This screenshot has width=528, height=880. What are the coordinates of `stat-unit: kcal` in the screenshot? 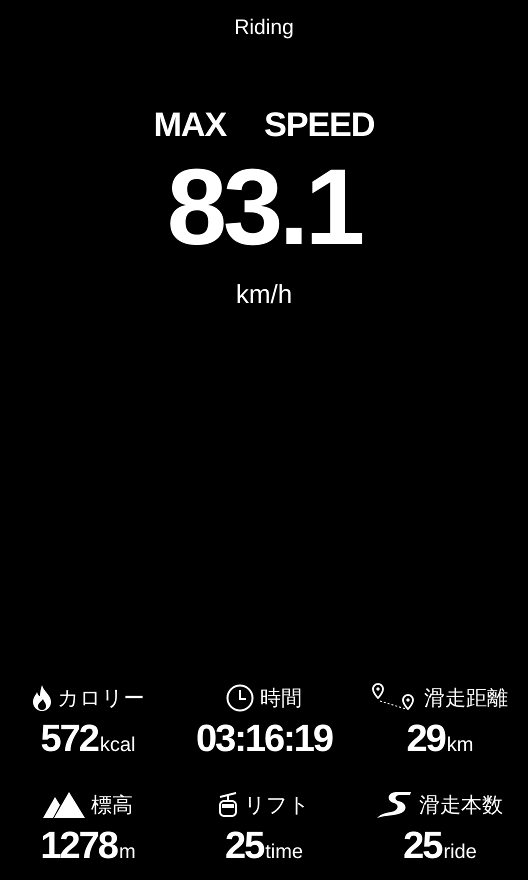 It's located at (118, 745).